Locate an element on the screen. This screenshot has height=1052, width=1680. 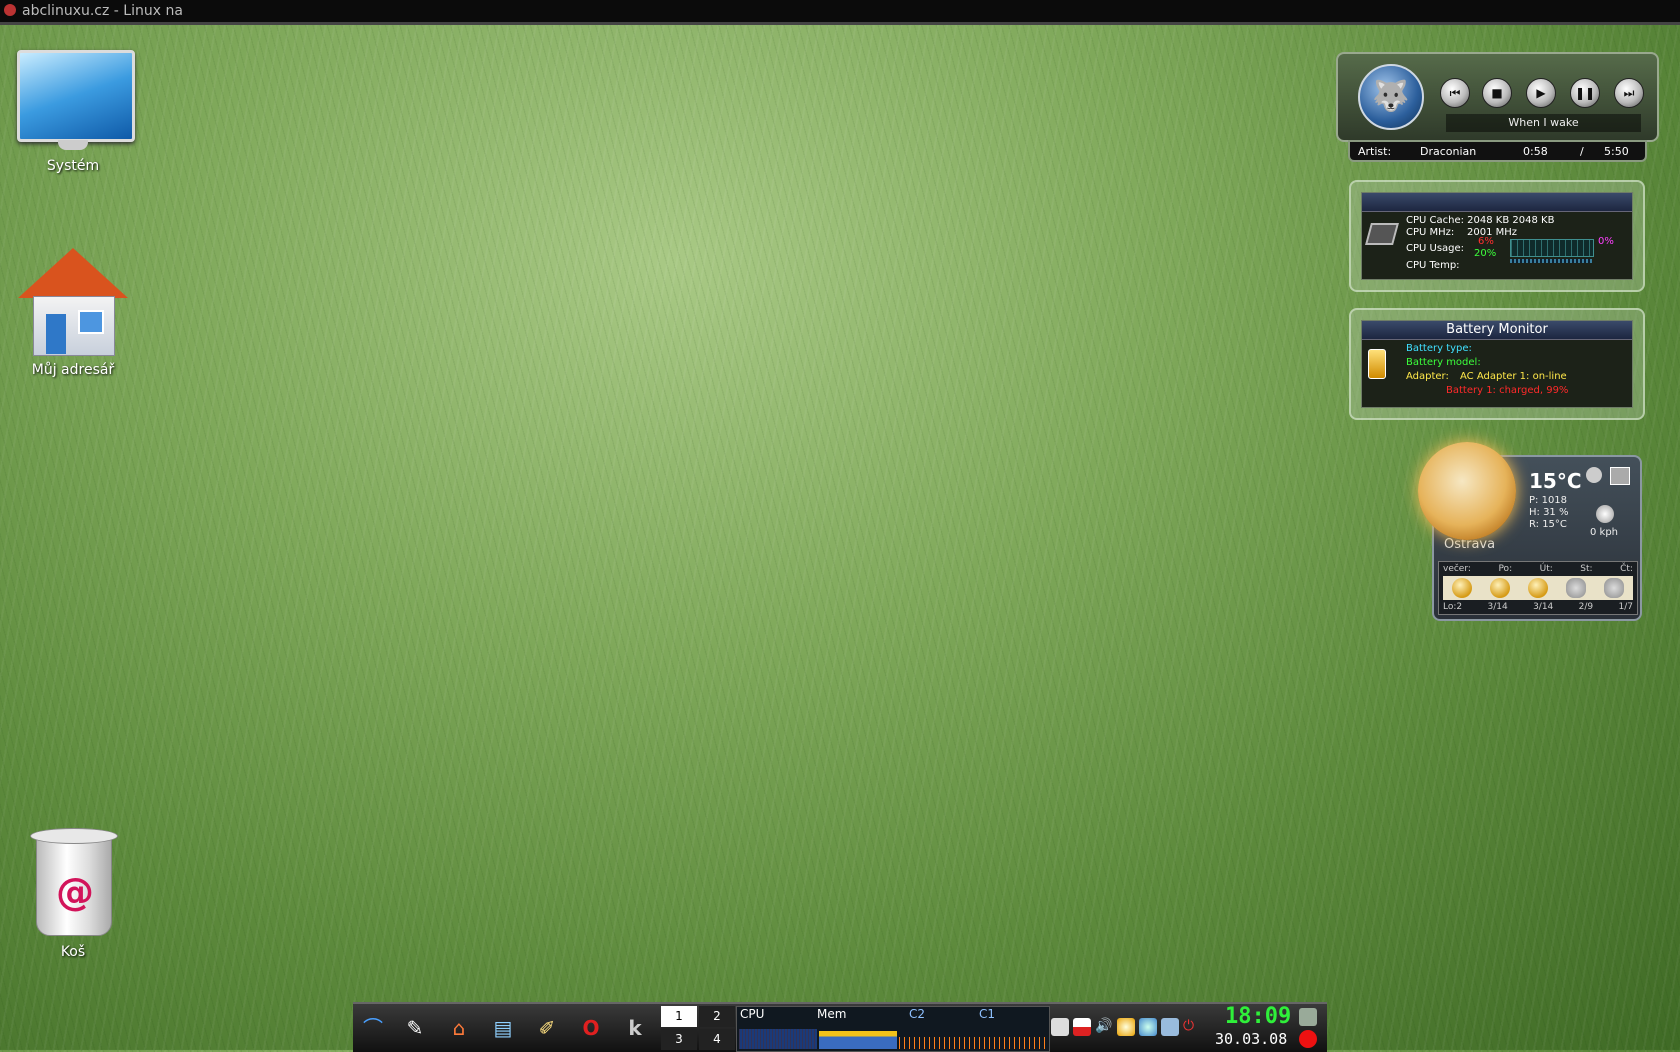
map-icon is located at coordinates (1620, 476).